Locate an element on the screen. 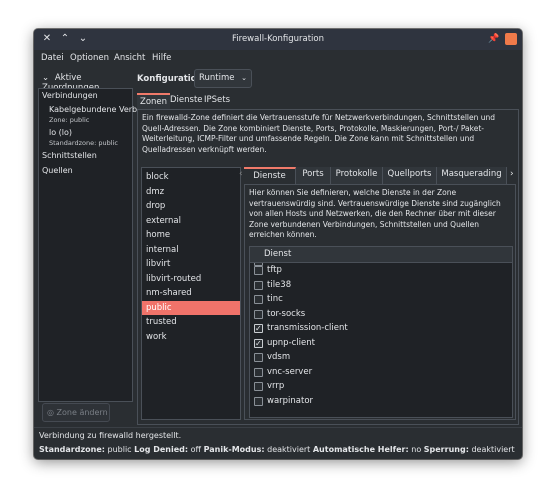  tab-quellports: Quellports is located at coordinates (410, 175).